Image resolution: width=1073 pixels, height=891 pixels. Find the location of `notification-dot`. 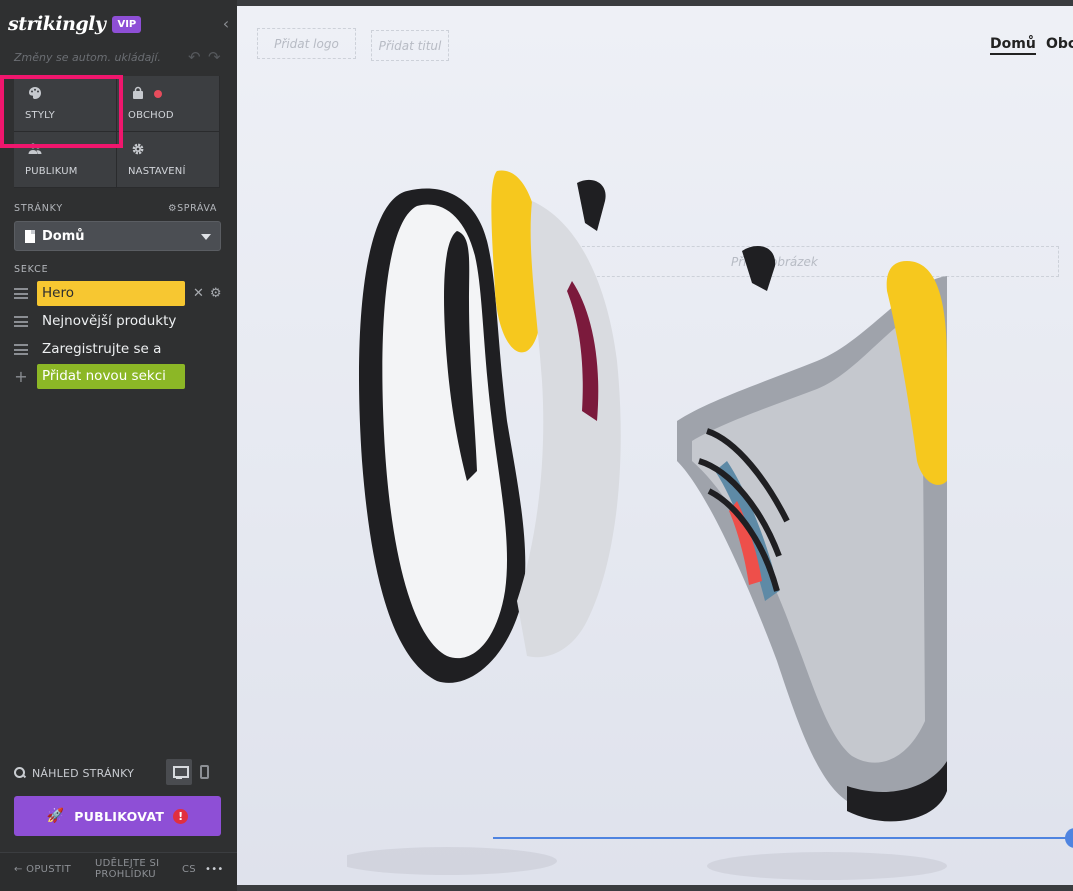

notification-dot is located at coordinates (158, 94).